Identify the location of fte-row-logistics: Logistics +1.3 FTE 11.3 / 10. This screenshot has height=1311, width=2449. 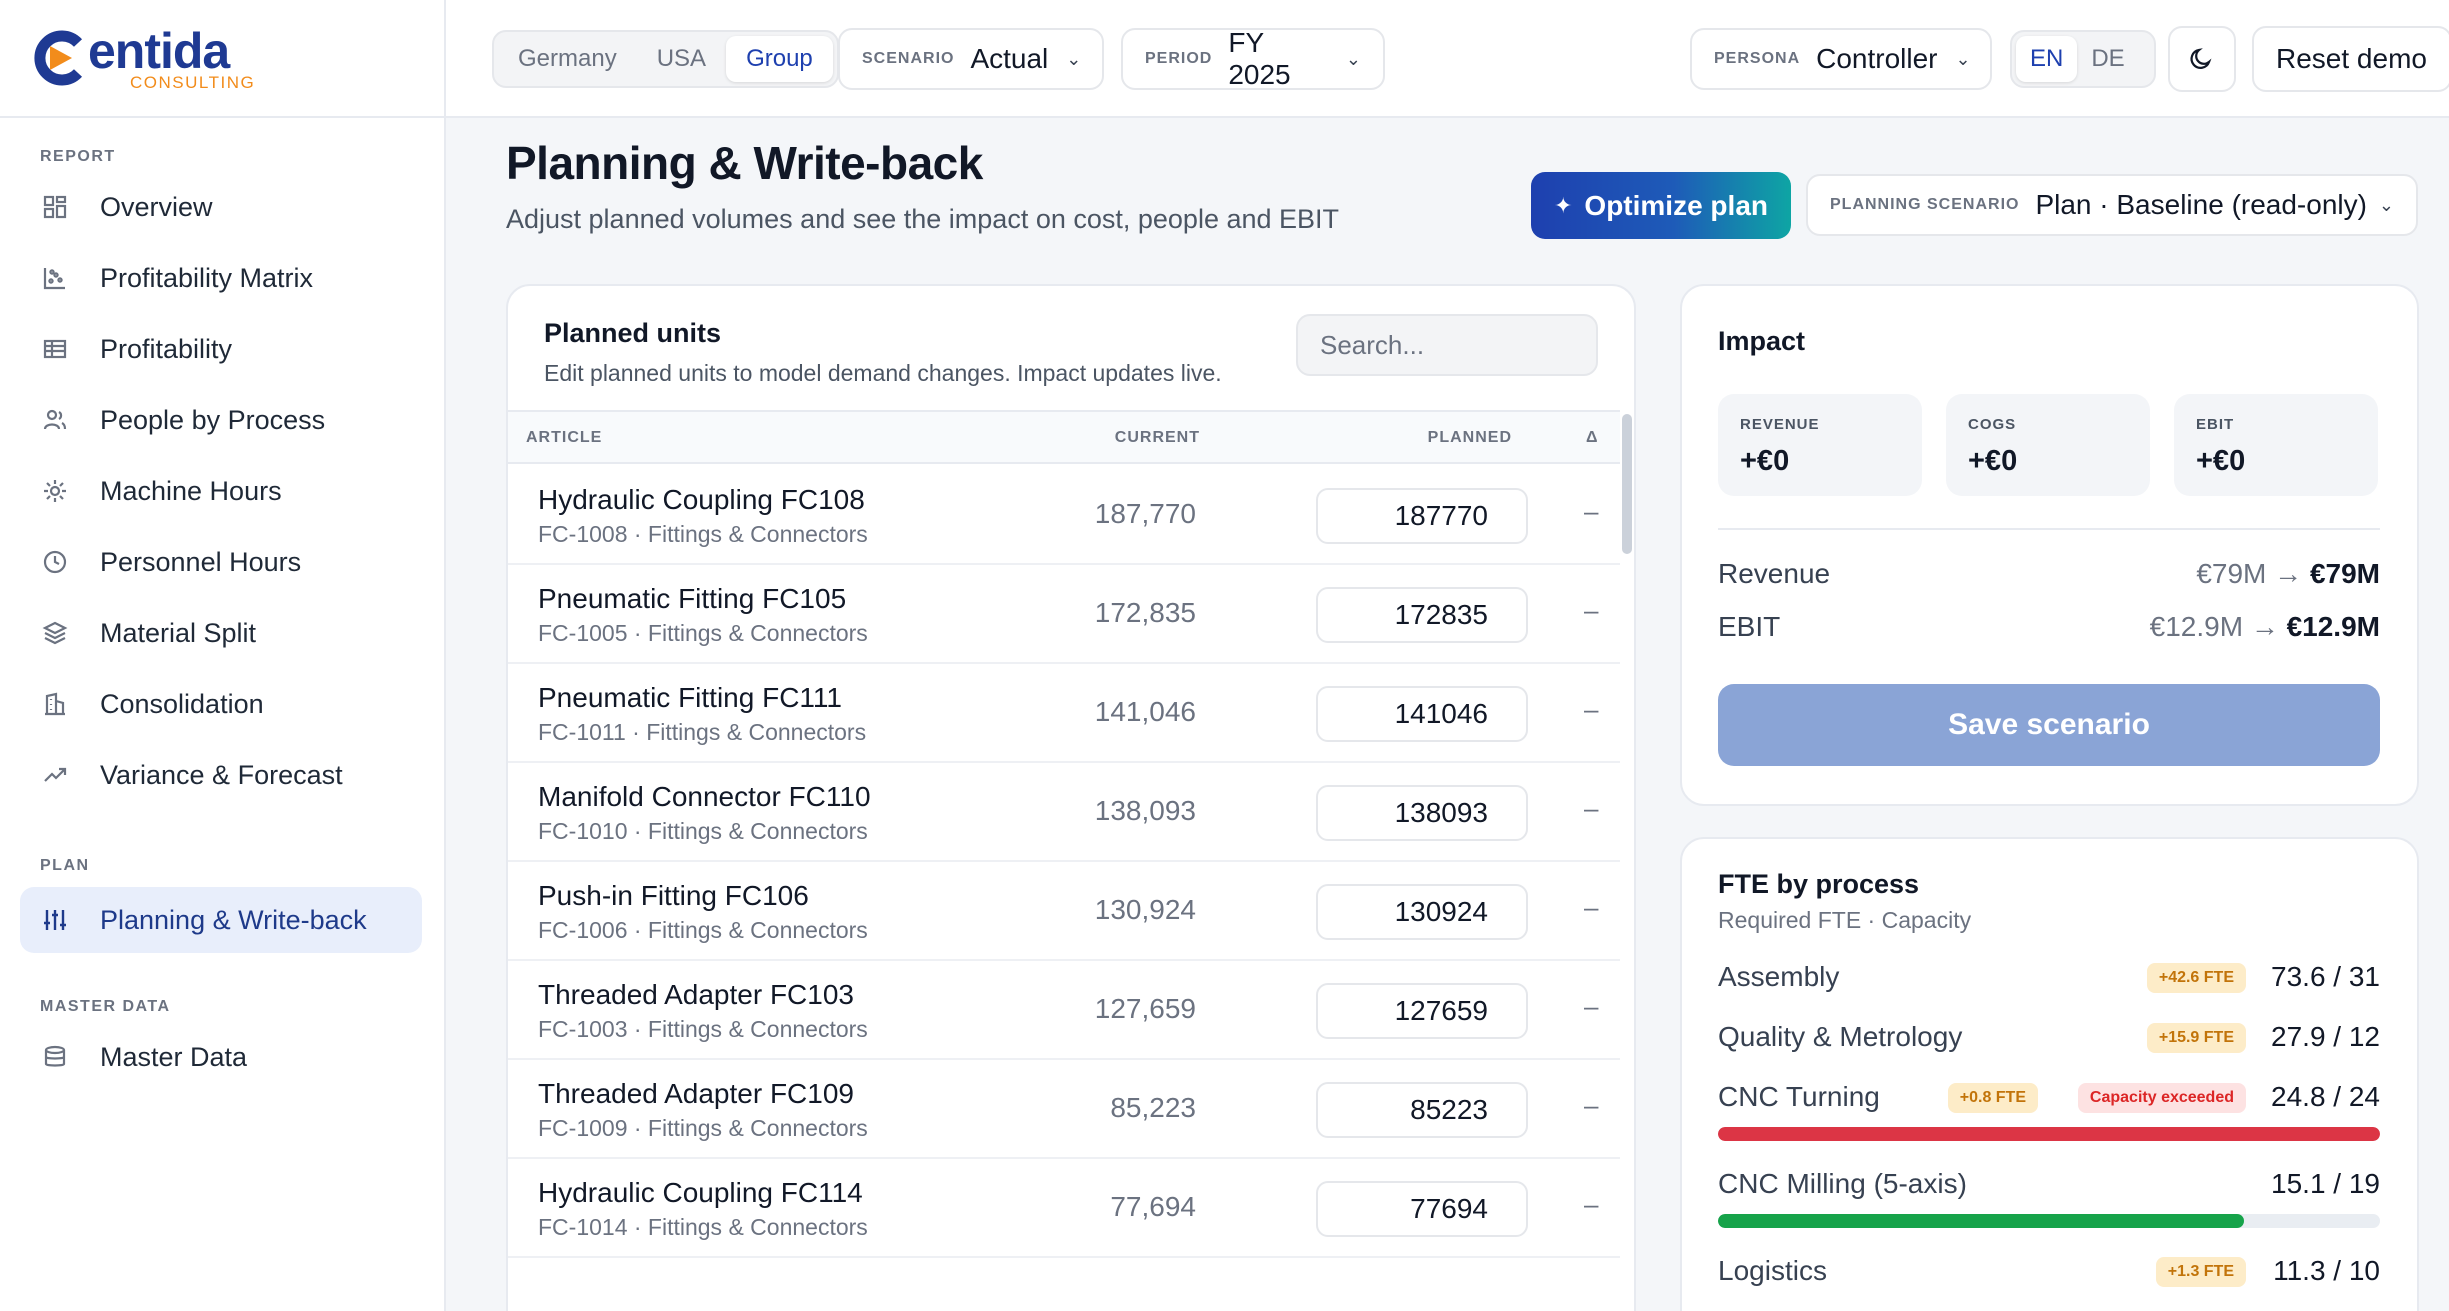
(2049, 1273).